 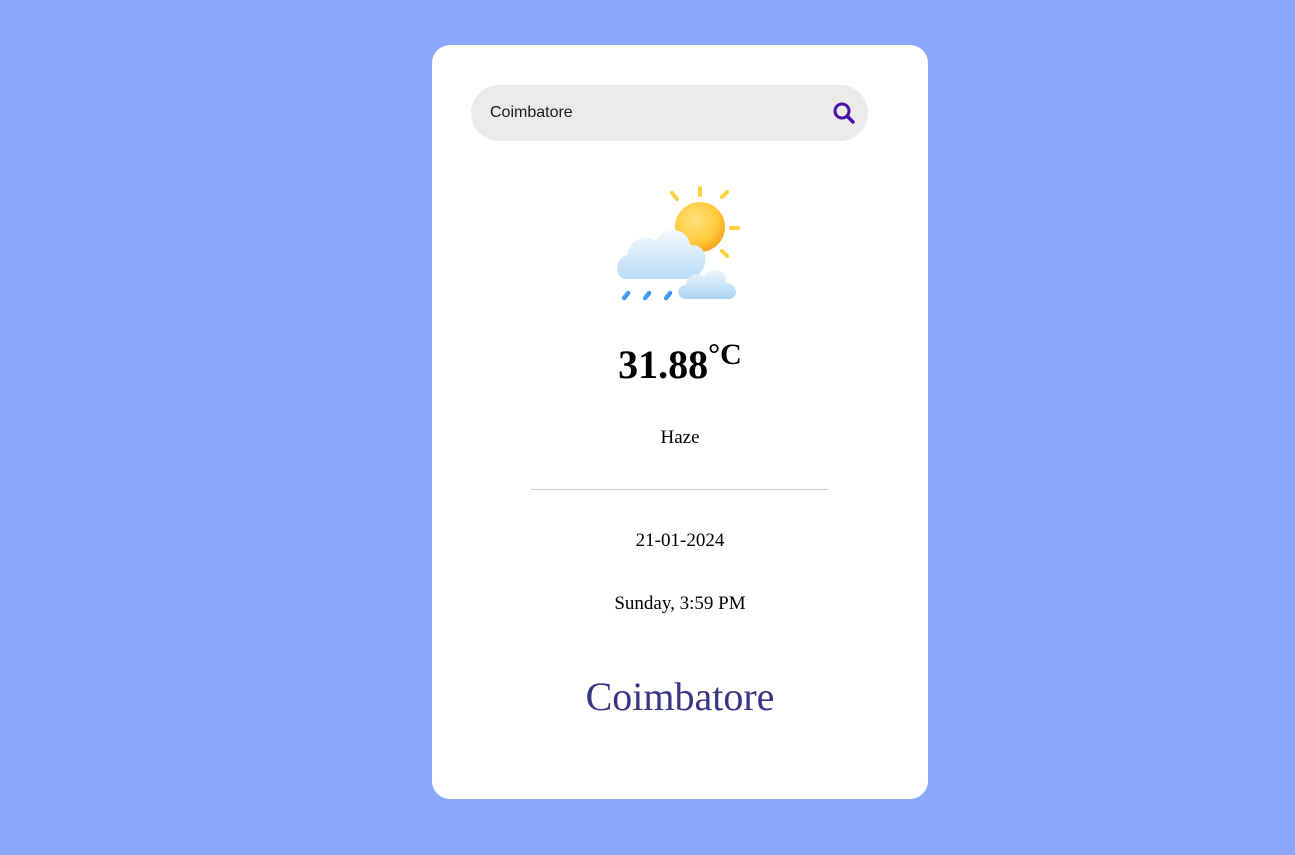 I want to click on day-time: Sunday, 3:59 PM, so click(x=680, y=603).